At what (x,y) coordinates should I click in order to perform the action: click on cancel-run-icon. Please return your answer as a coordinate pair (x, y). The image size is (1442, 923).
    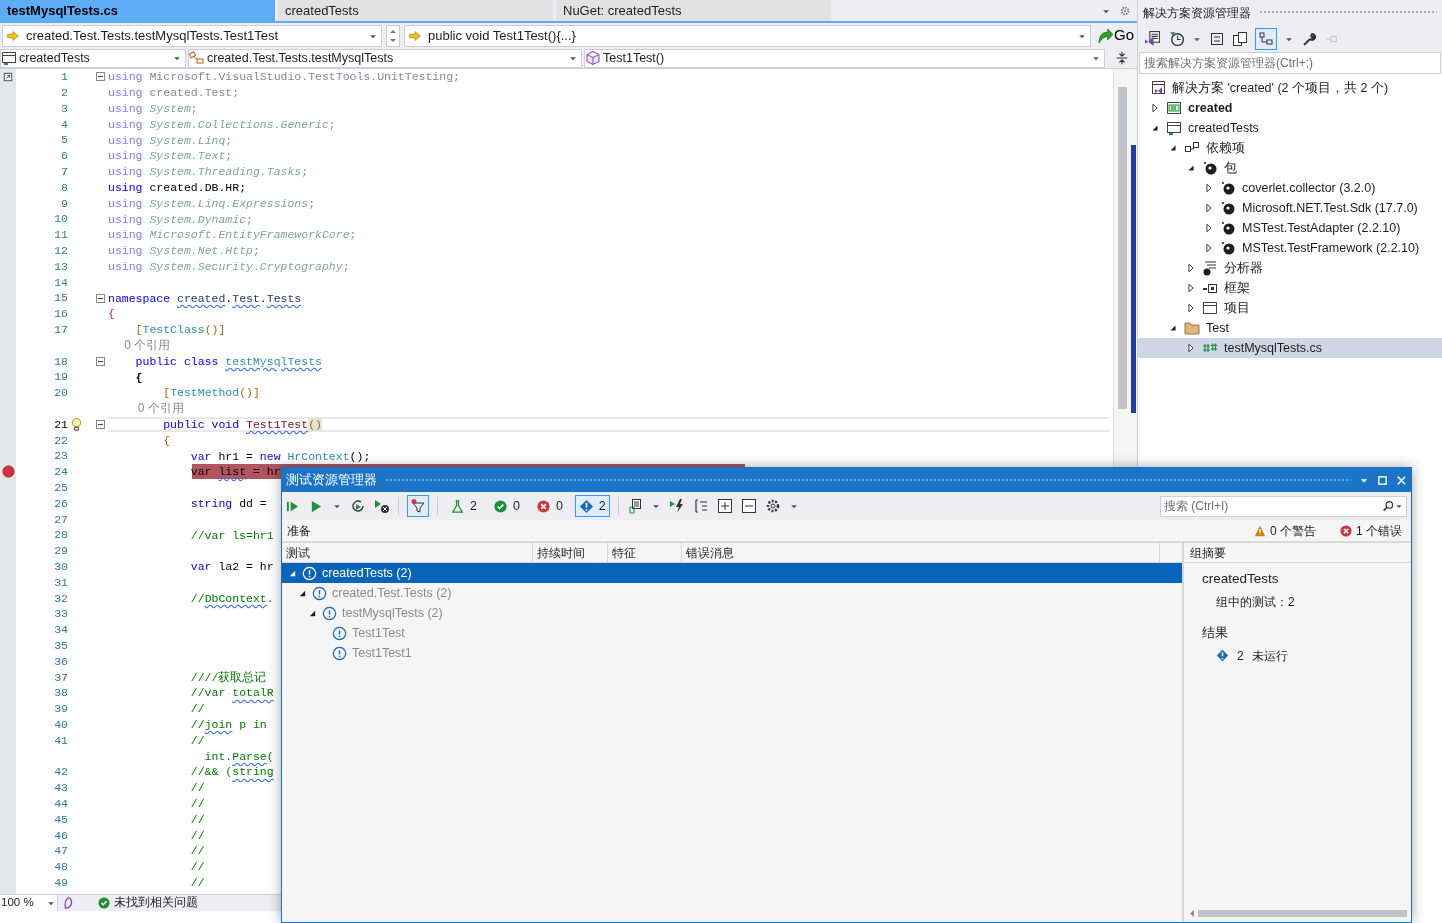
    Looking at the image, I should click on (382, 506).